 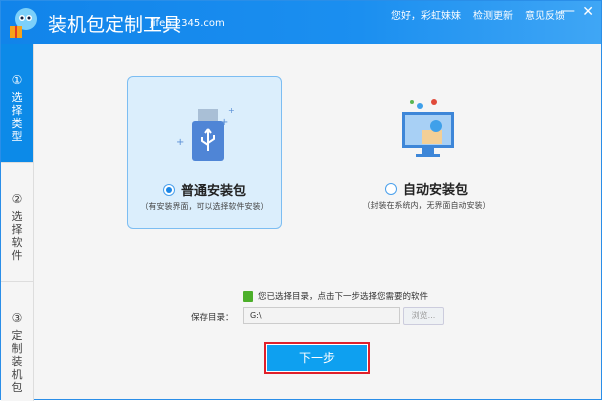 What do you see at coordinates (17, 80) in the screenshot?
I see `step-number: ①` at bounding box center [17, 80].